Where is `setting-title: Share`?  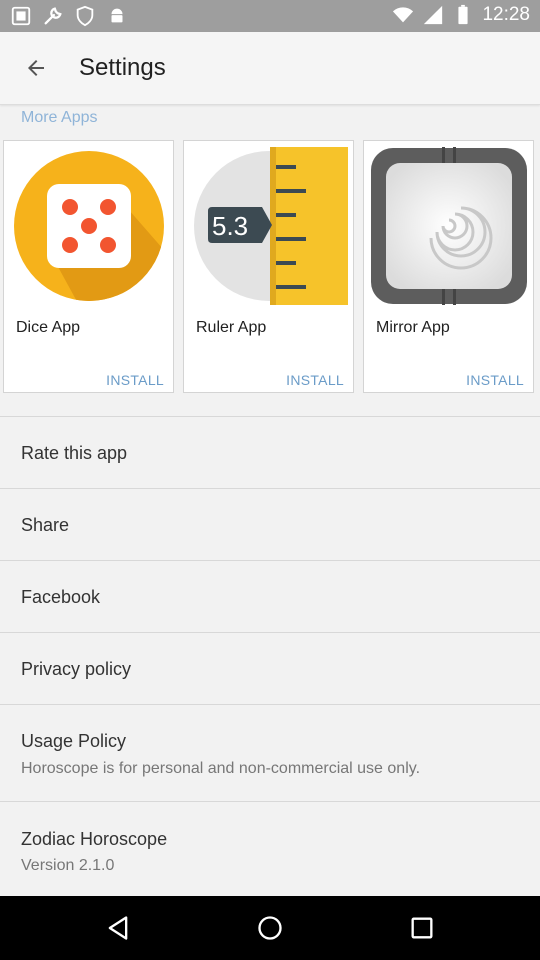
setting-title: Share is located at coordinates (45, 525).